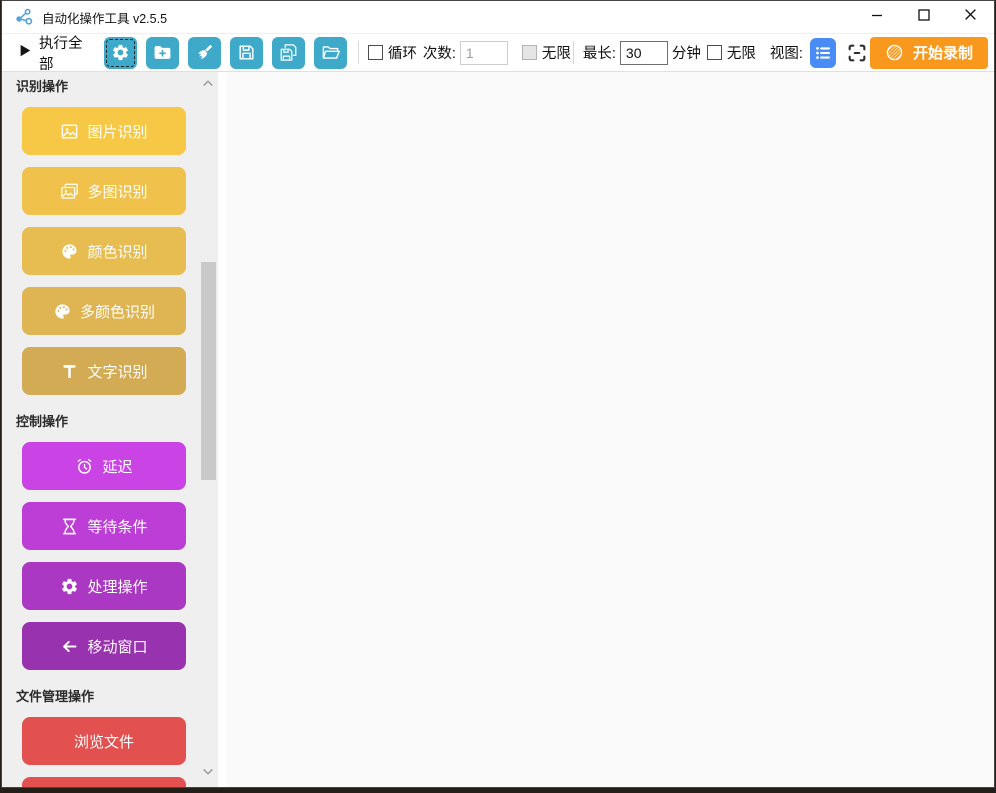 The image size is (996, 793). I want to click on view-label: 视图:, so click(786, 54).